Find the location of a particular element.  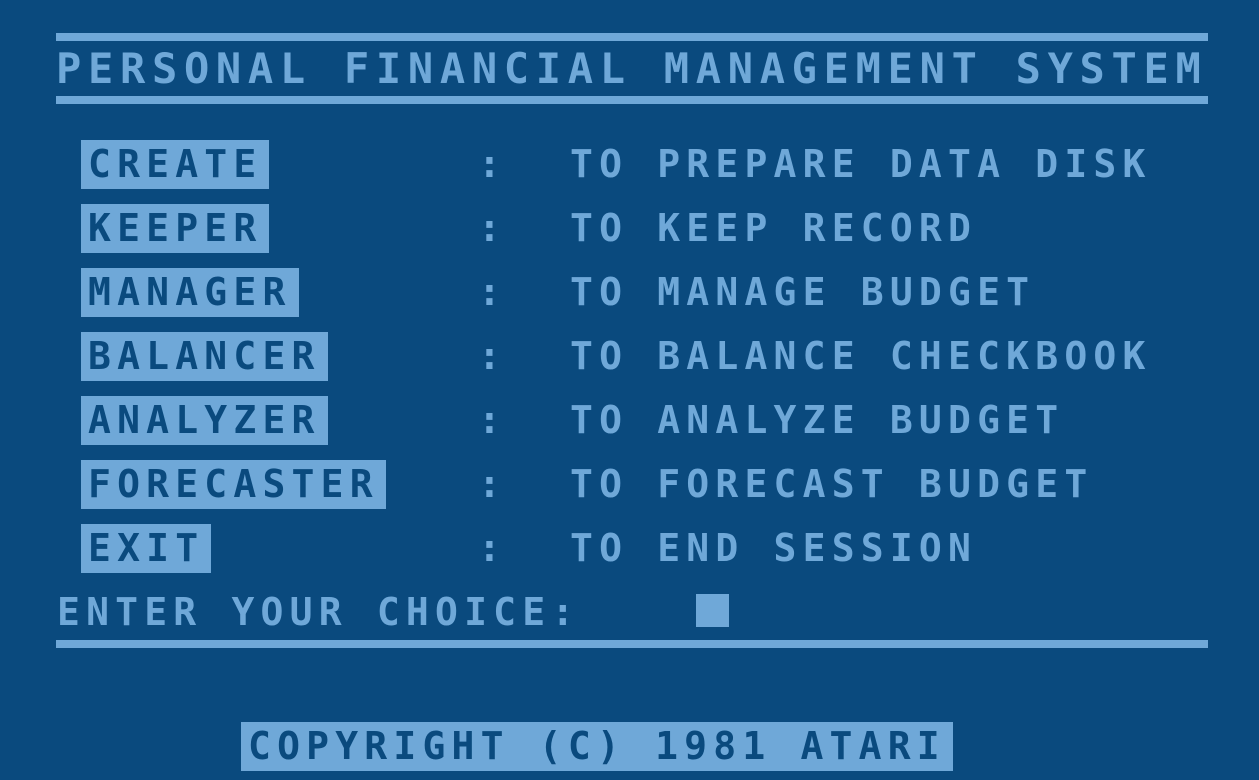

page-title: PERSONAL FINANCIAL MANAGEMENT SYSTEM is located at coordinates (632, 68).